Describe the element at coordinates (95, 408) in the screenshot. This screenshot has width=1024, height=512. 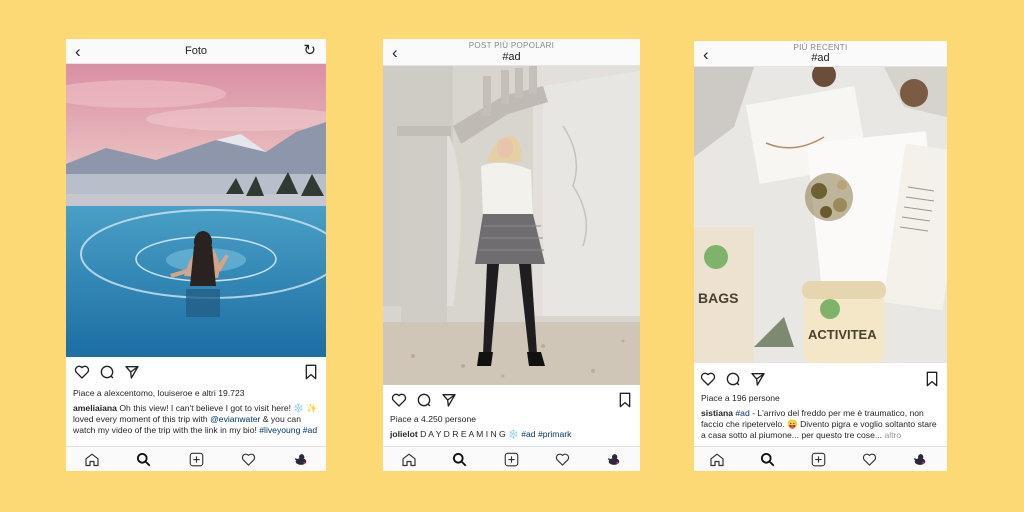
I see `username-link: ameliaiana` at that location.